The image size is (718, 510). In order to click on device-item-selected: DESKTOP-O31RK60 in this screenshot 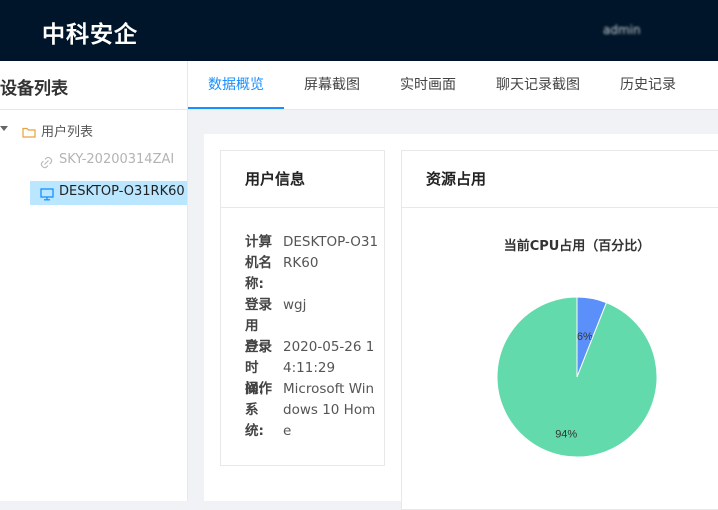, I will do `click(108, 193)`.